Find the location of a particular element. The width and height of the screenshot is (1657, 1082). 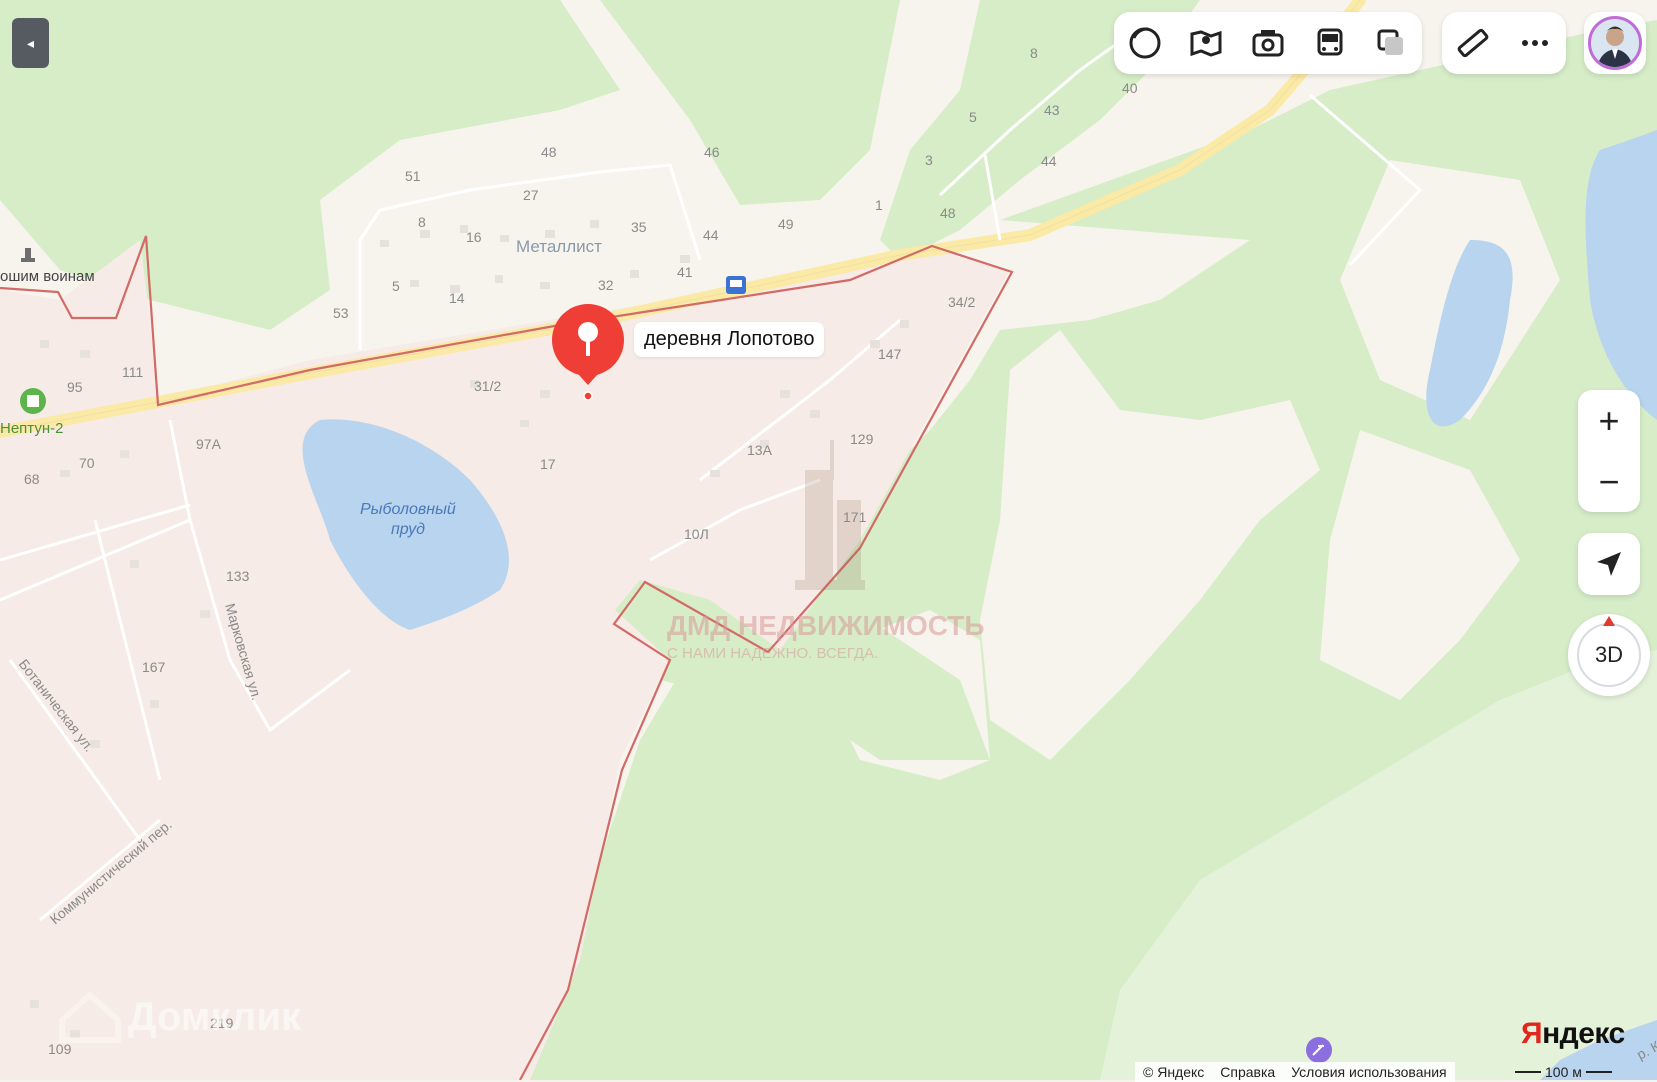

location-arrow-icon is located at coordinates (1609, 564).